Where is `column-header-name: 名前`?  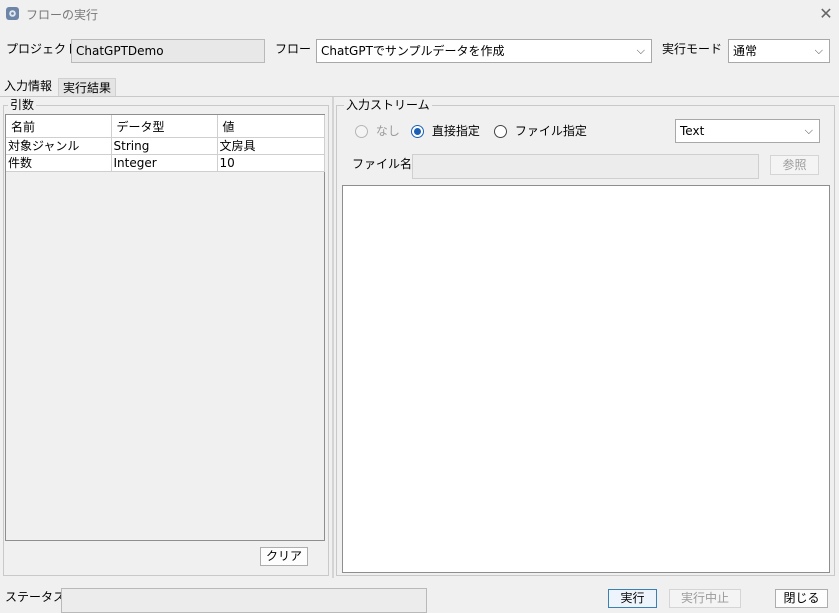
column-header-name: 名前 is located at coordinates (59, 126).